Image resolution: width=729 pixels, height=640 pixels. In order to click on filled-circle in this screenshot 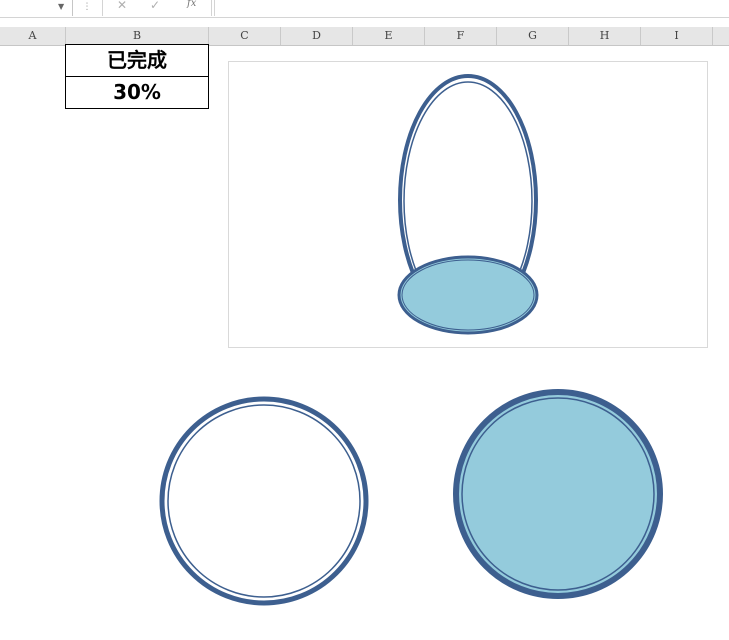, I will do `click(558, 494)`.